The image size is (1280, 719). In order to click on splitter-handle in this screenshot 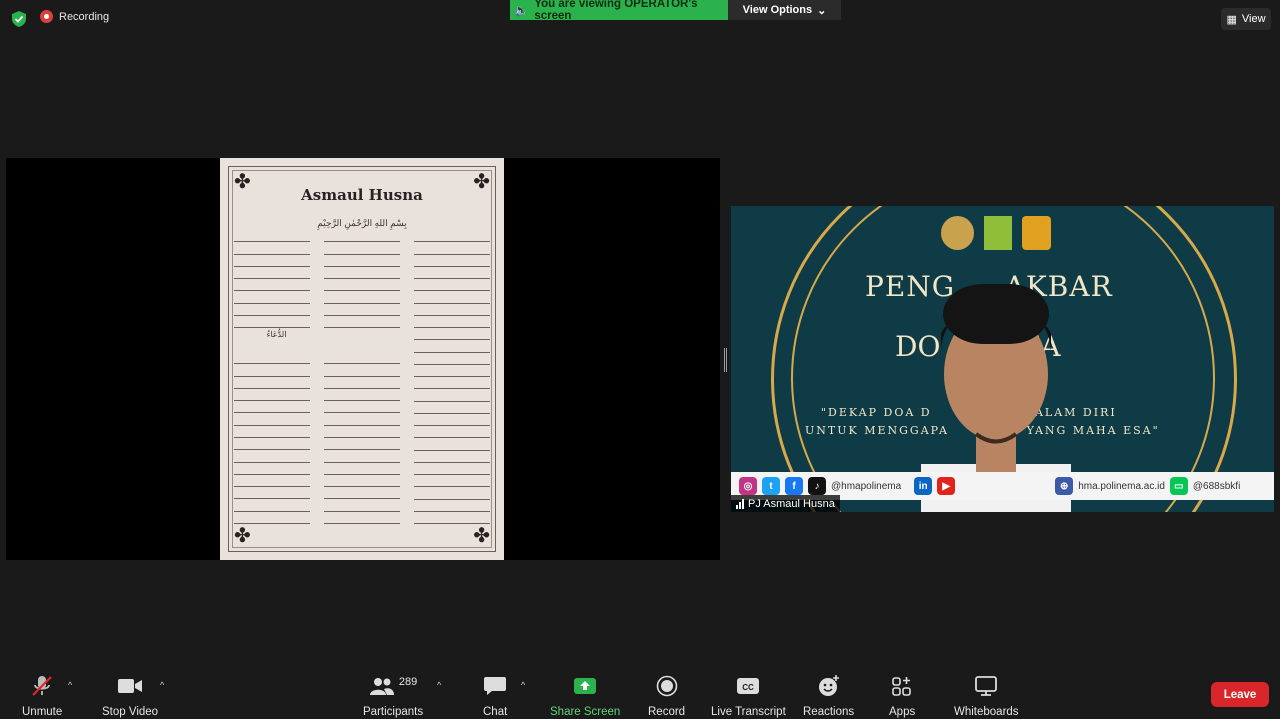, I will do `click(725, 360)`.